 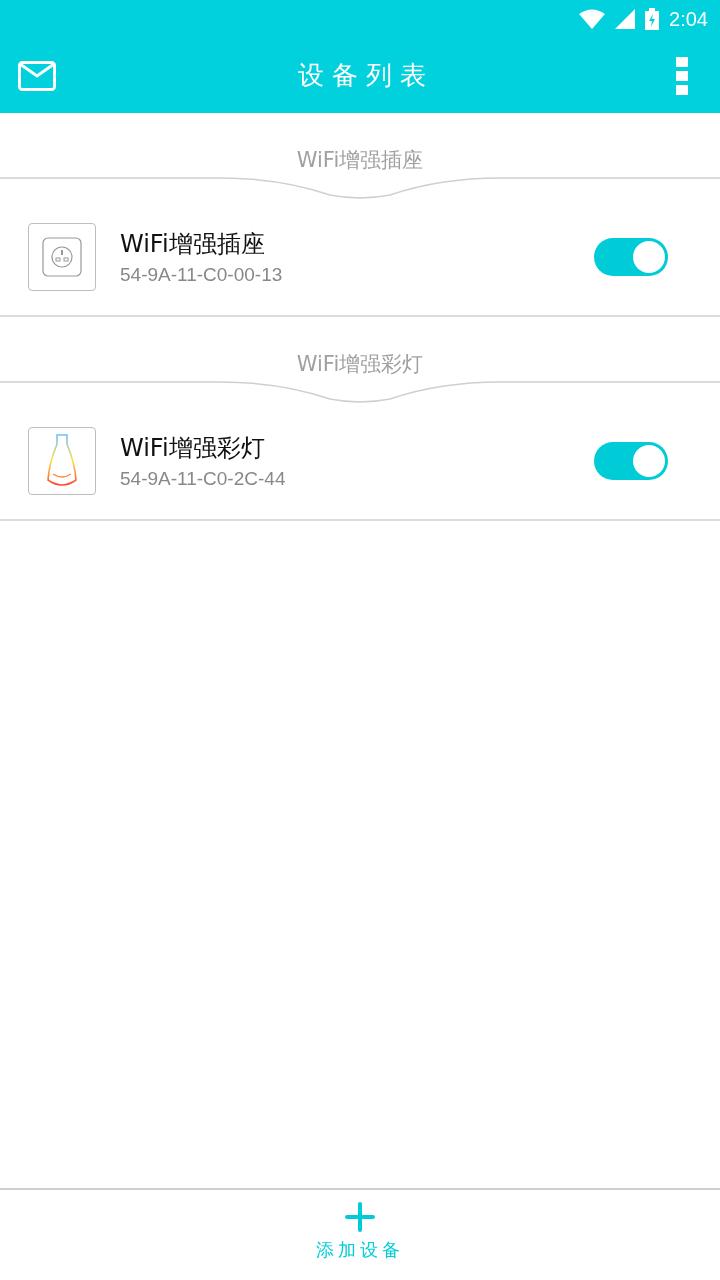 I want to click on group-title: WiFi增强彩灯, so click(x=360, y=364).